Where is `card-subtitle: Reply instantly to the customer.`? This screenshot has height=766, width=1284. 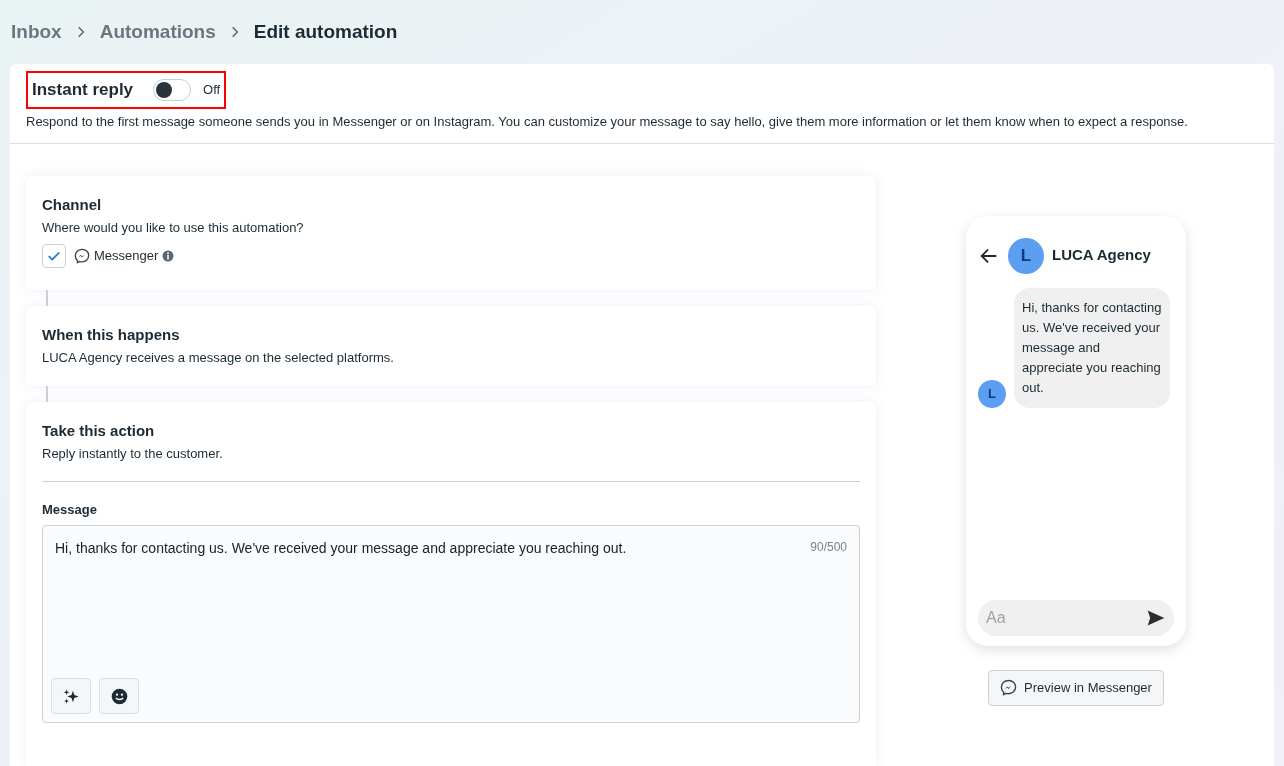
card-subtitle: Reply instantly to the customer. is located at coordinates (451, 463).